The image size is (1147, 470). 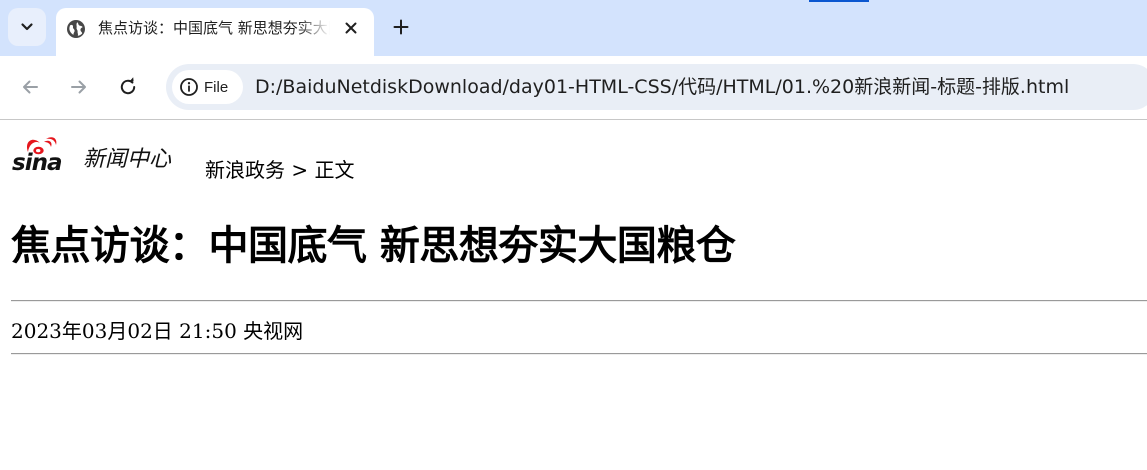 I want to click on tab-search-button, so click(x=27, y=27).